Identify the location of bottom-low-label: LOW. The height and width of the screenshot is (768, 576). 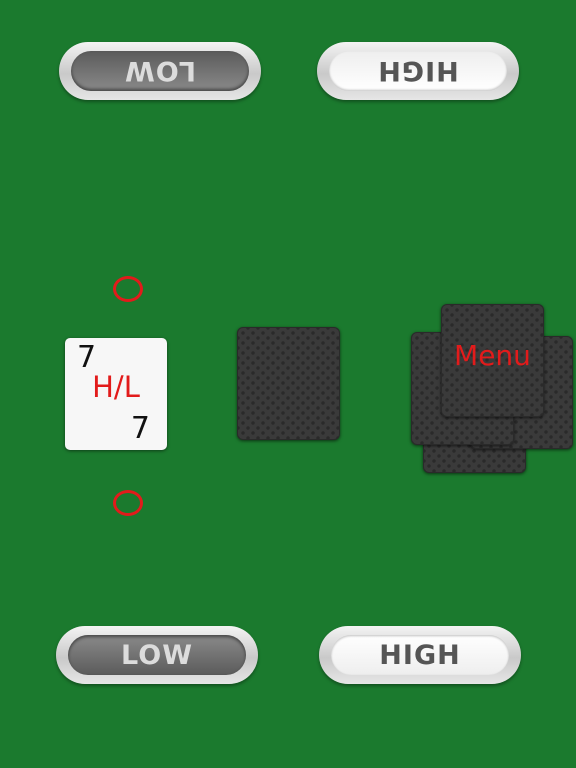
(157, 655).